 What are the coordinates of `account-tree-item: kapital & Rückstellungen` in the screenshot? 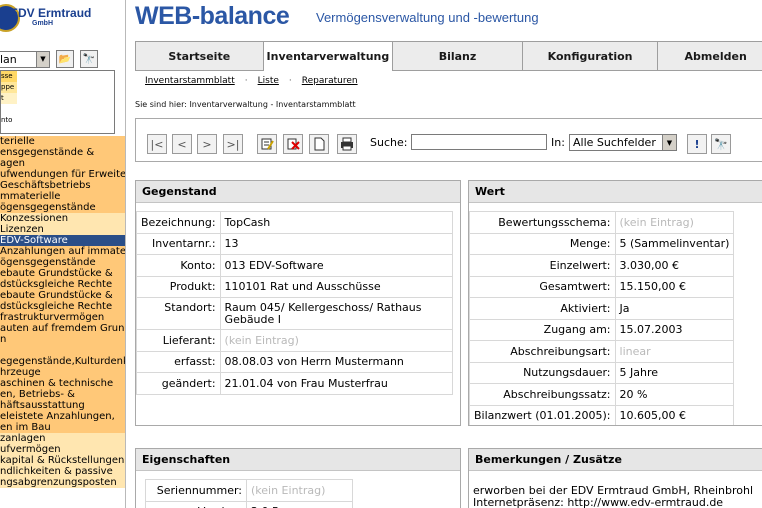 It's located at (62, 460).